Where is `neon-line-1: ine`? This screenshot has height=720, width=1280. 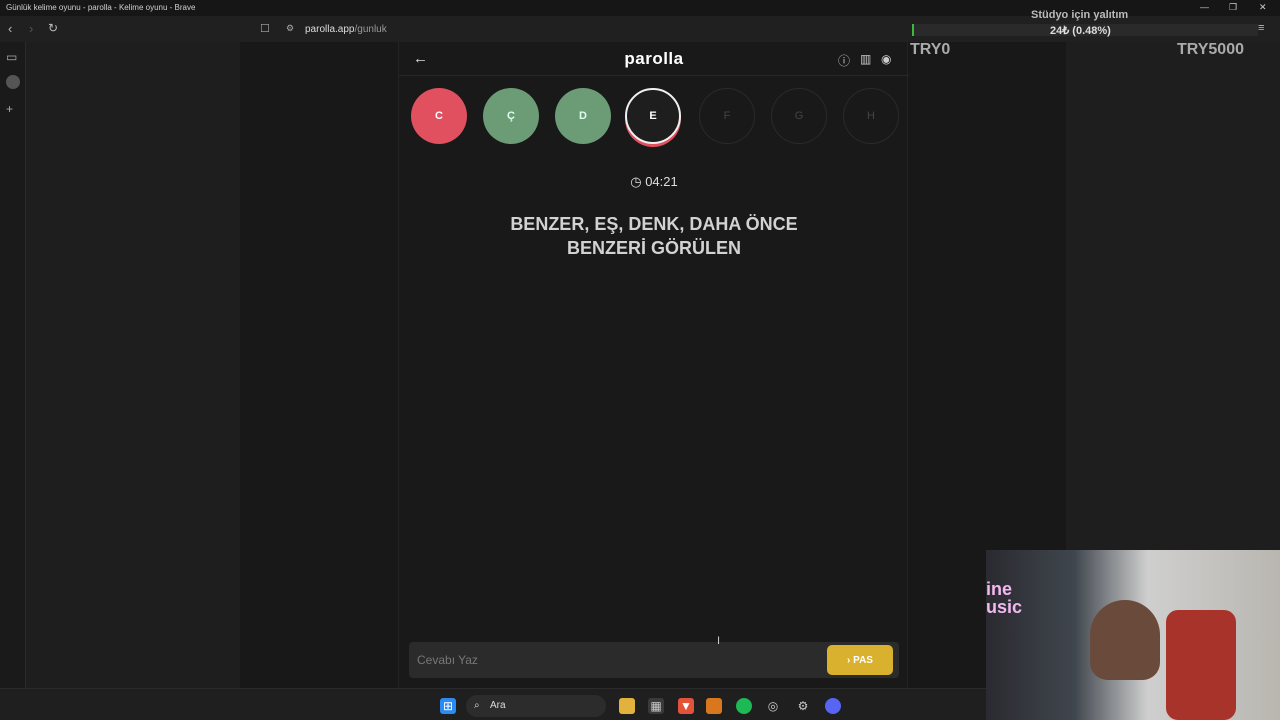 neon-line-1: ine is located at coordinates (999, 589).